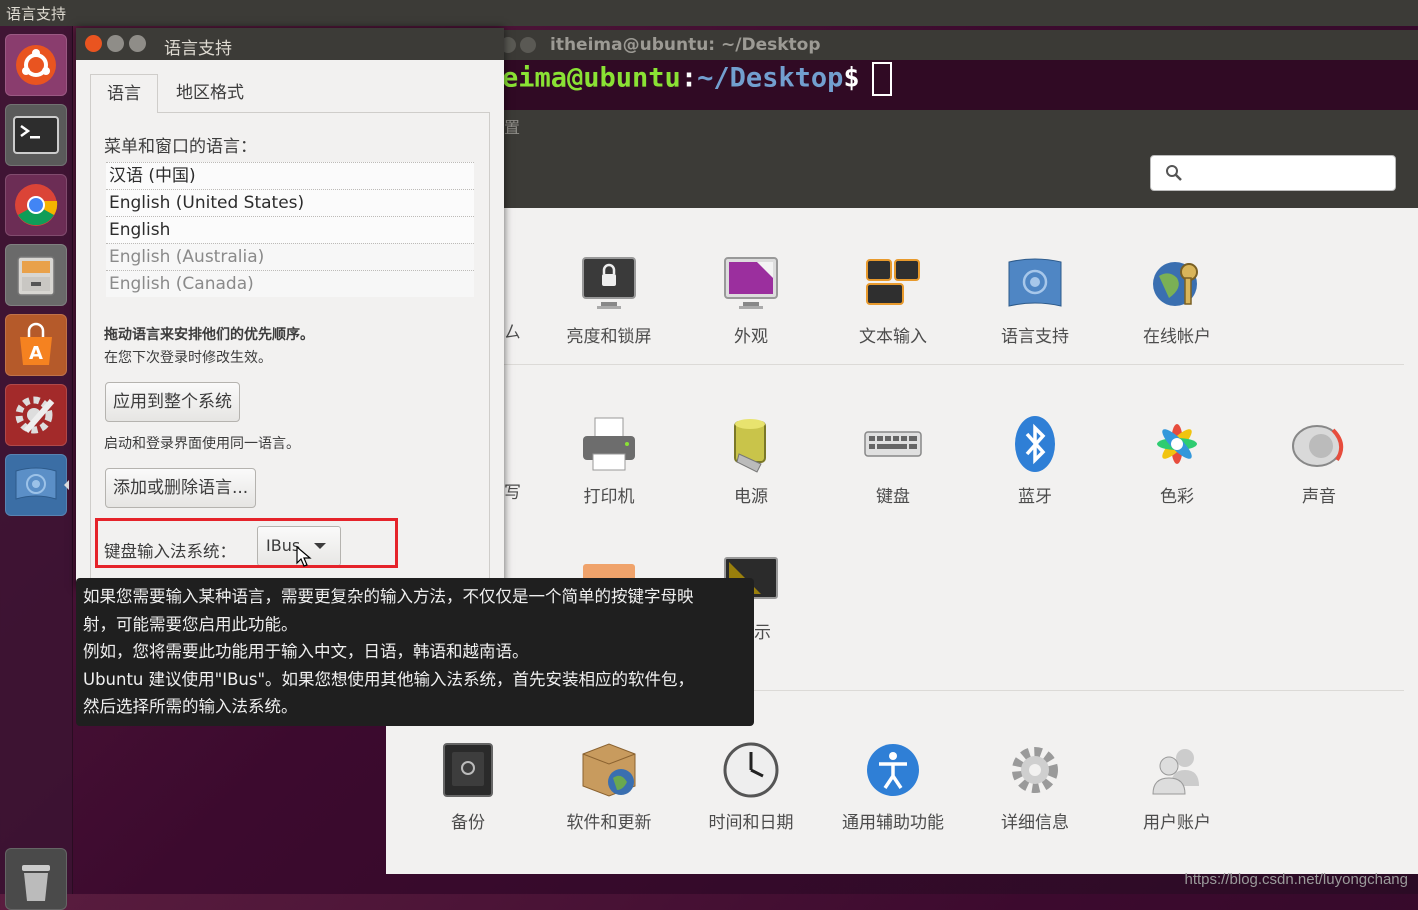 This screenshot has height=910, width=1418. What do you see at coordinates (1035, 786) in the screenshot?
I see `settings-item-details: 详细信息` at bounding box center [1035, 786].